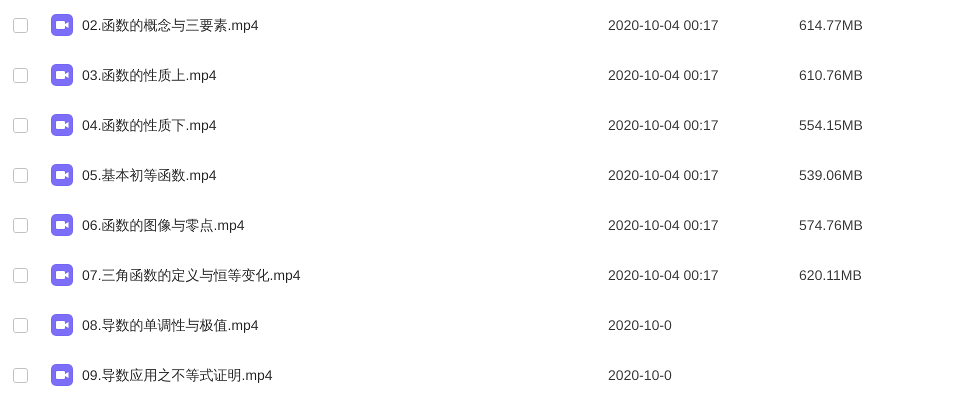 The width and height of the screenshot is (955, 402). I want to click on file-name: 03.函数的性质上.mp4, so click(345, 75).